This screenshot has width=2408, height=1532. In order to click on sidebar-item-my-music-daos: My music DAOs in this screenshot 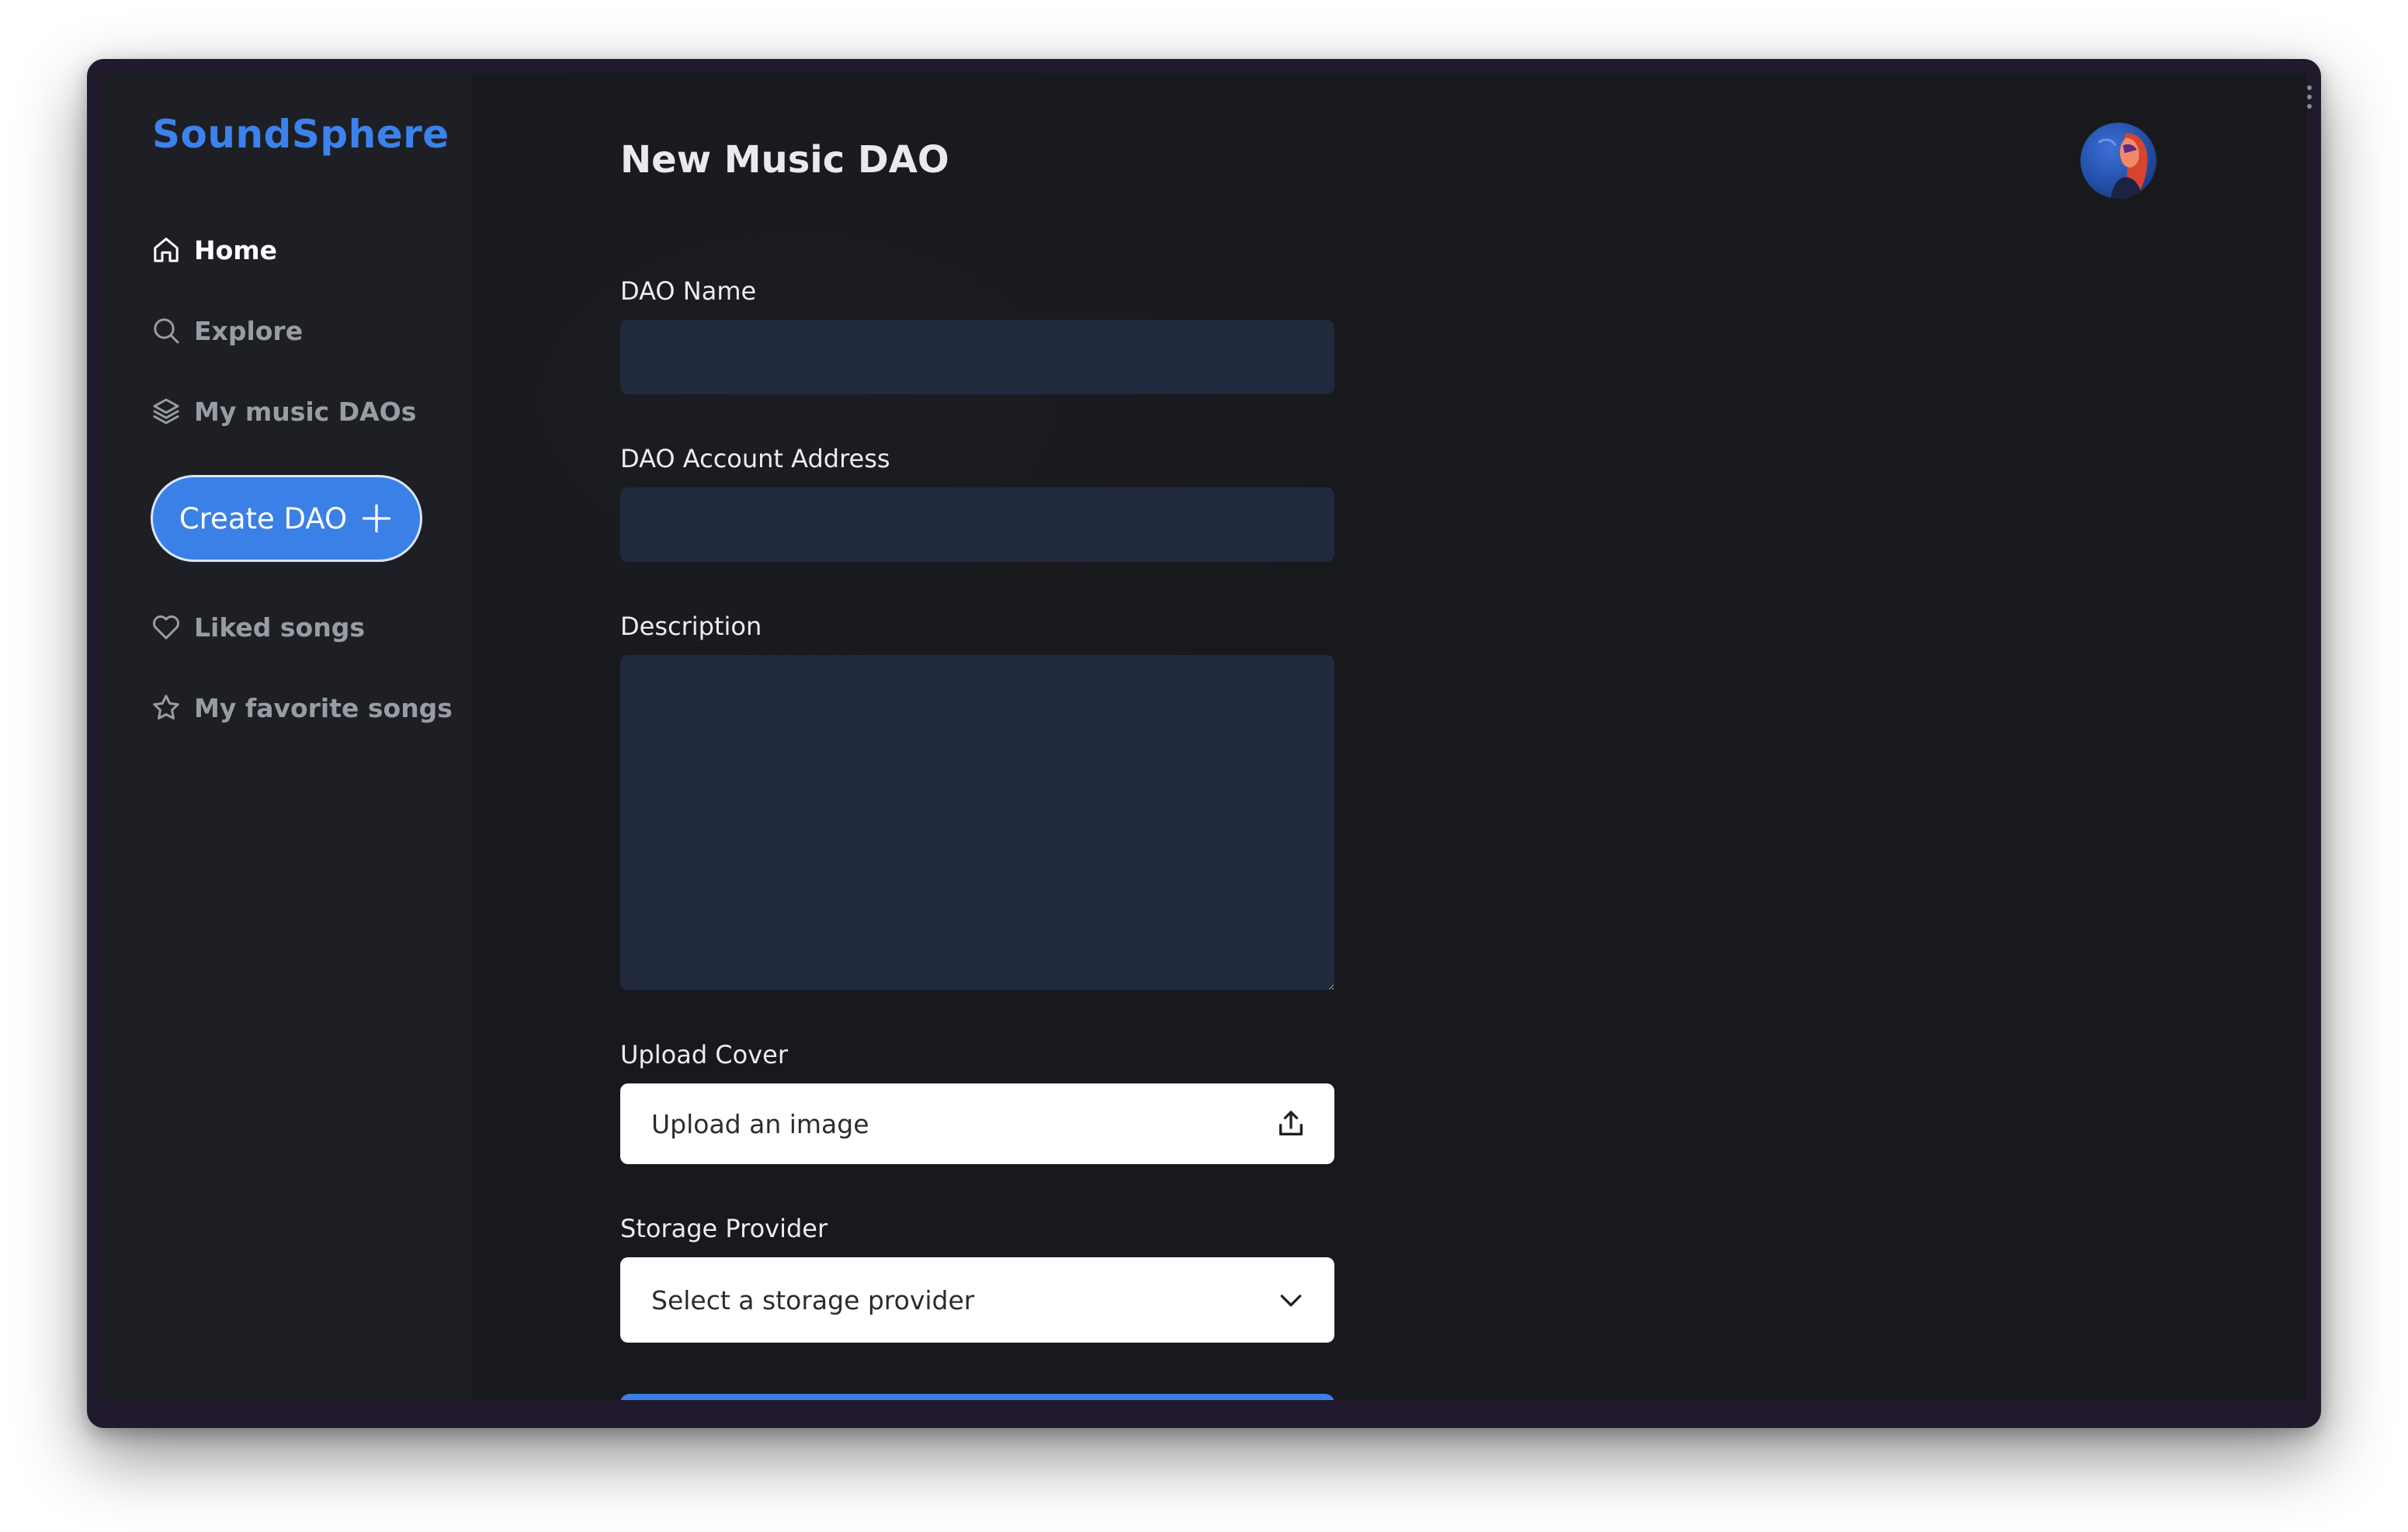, I will do `click(283, 411)`.